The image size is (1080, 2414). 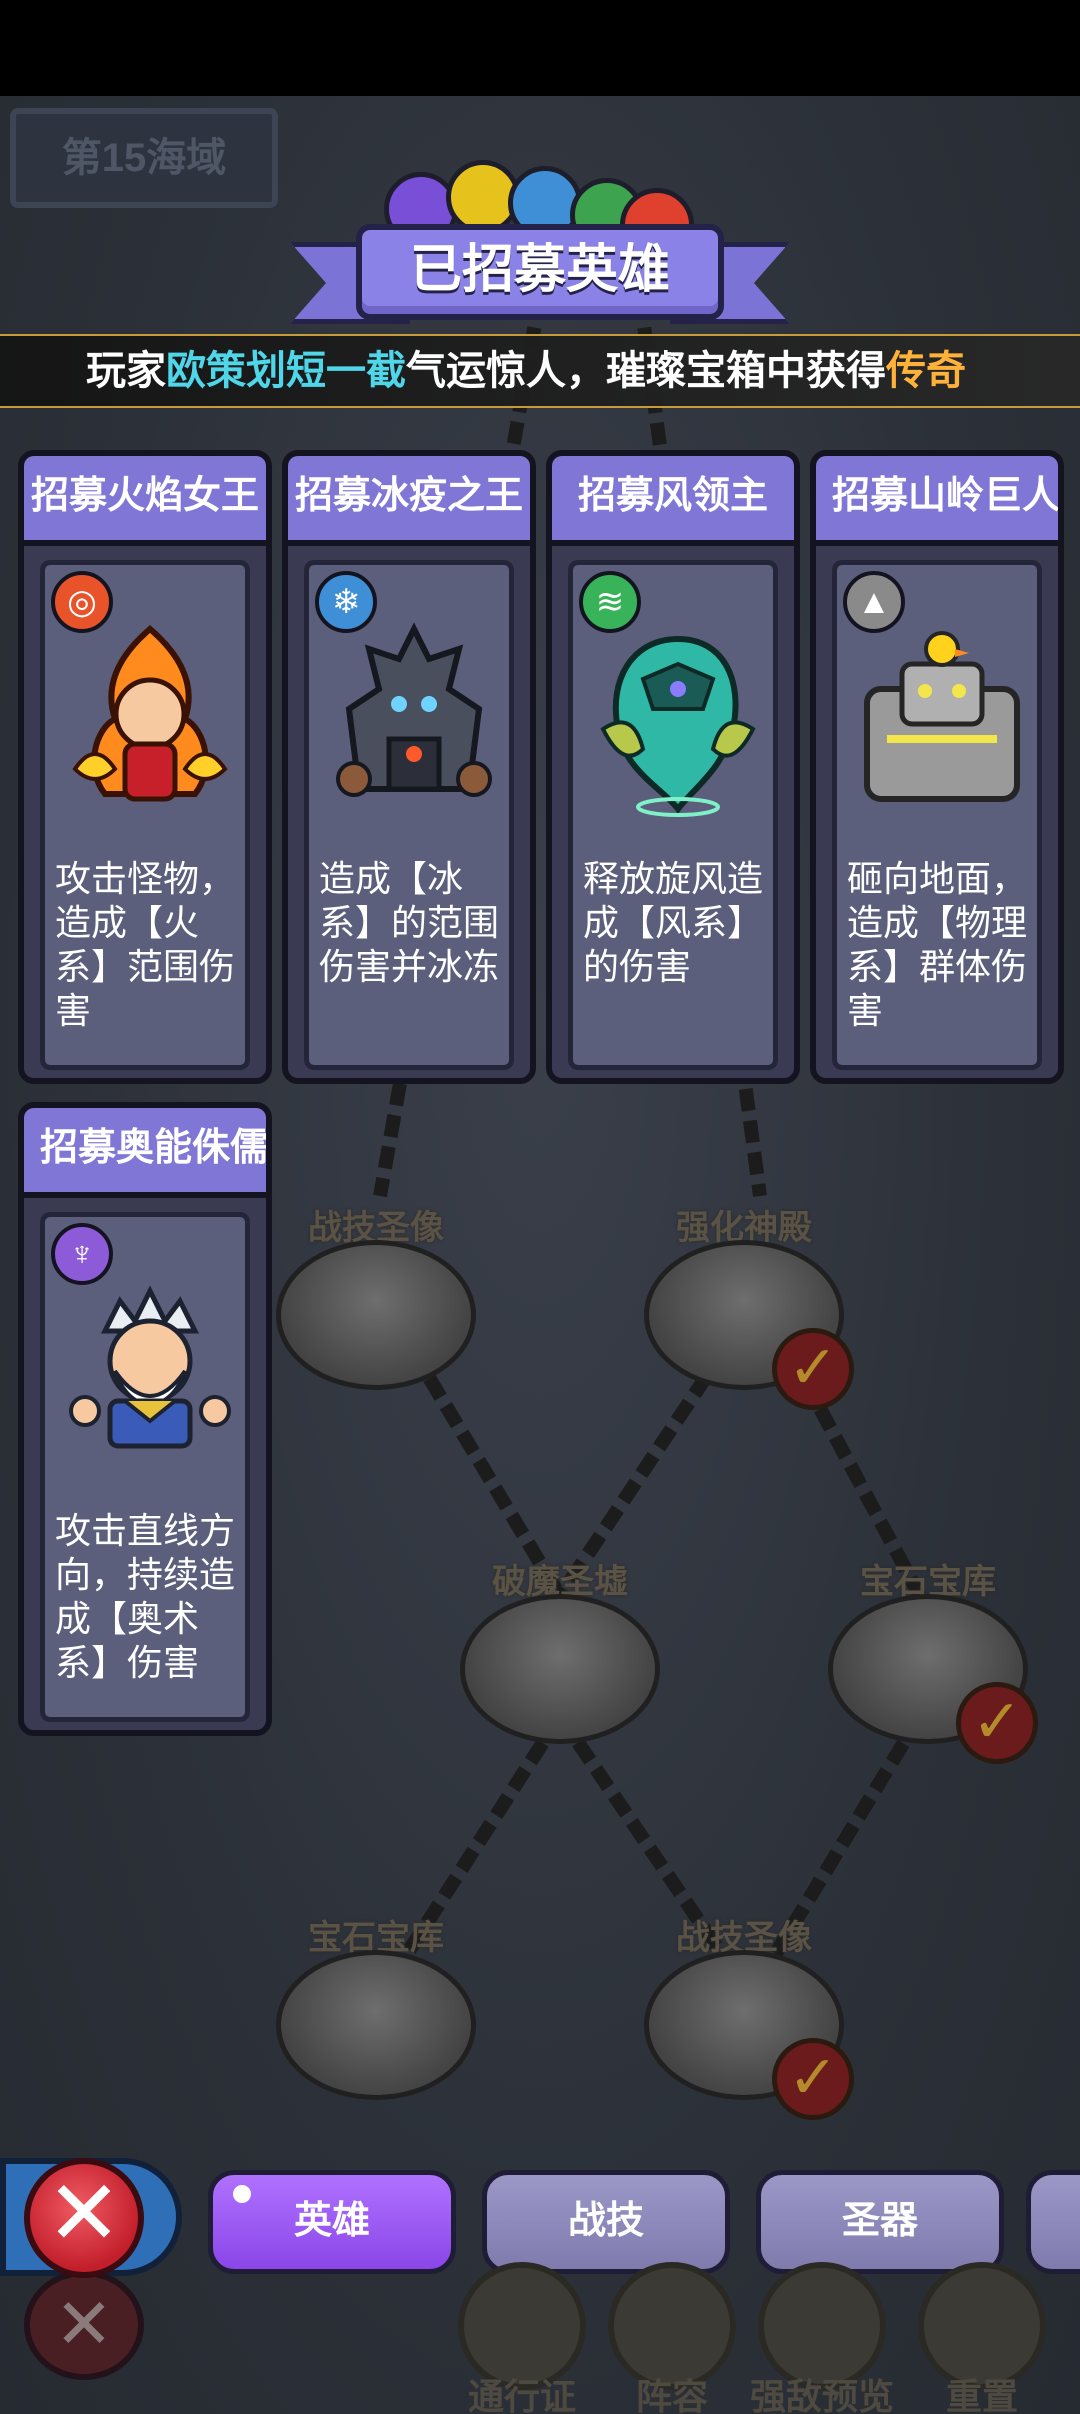 I want to click on hero-card-wind-lord: 招募风领主 ≋ 释放旋风造成【风系】的伤害, so click(x=673, y=767).